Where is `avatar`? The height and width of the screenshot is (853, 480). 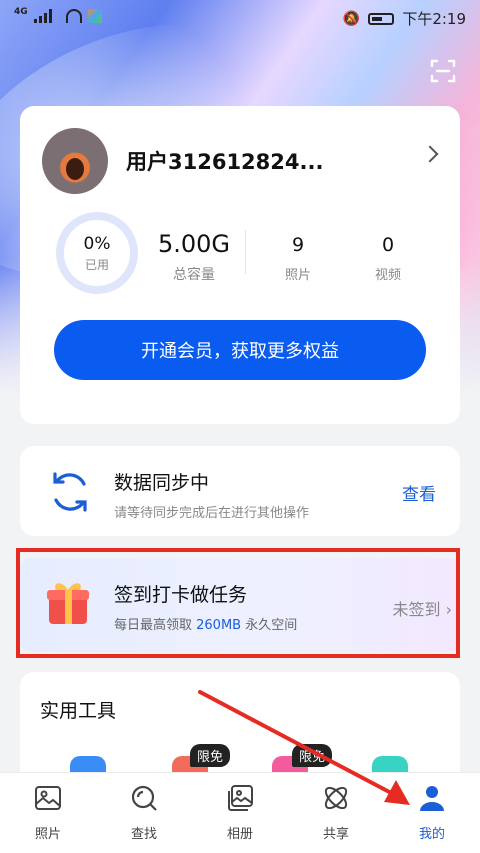 avatar is located at coordinates (75, 161).